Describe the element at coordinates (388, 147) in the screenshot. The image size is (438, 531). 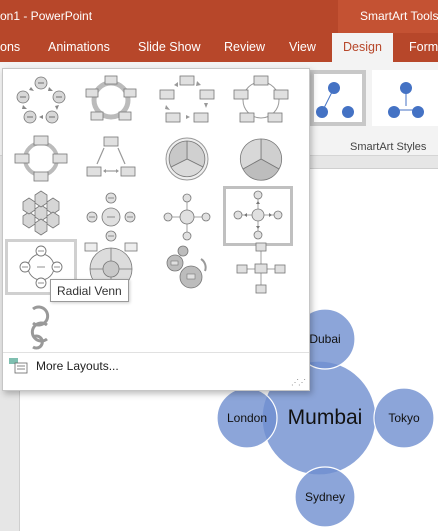
I see `smartart-styles-label: SmartArt Styles` at that location.